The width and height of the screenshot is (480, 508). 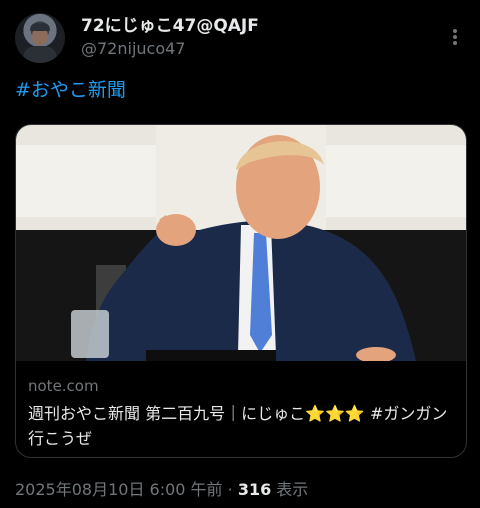 What do you see at coordinates (254, 489) in the screenshot?
I see `views-count: 316` at bounding box center [254, 489].